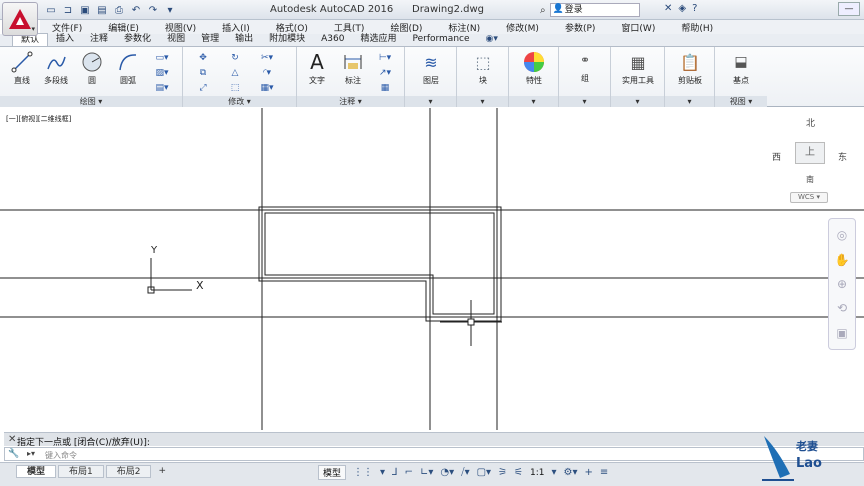 The height and width of the screenshot is (486, 864). Describe the element at coordinates (604, 472) in the screenshot. I see `customize-icon: ≡` at that location.